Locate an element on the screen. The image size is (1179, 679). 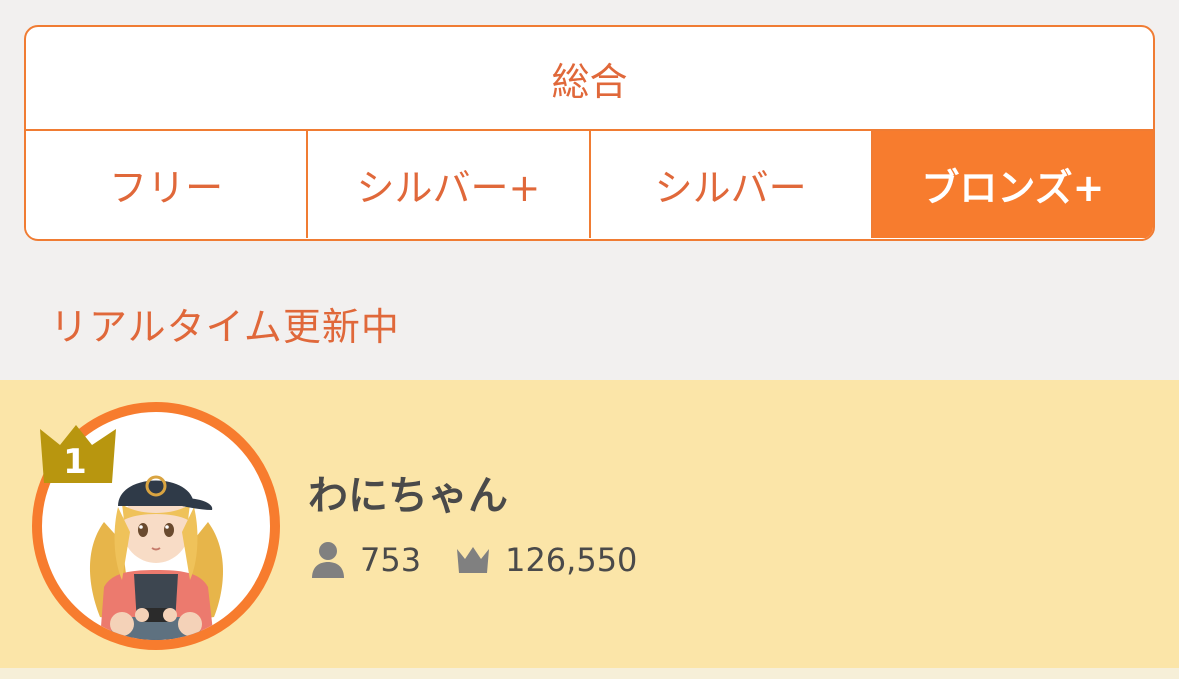
tab-bronze-plus: ブロンズ+ is located at coordinates (1012, 184).